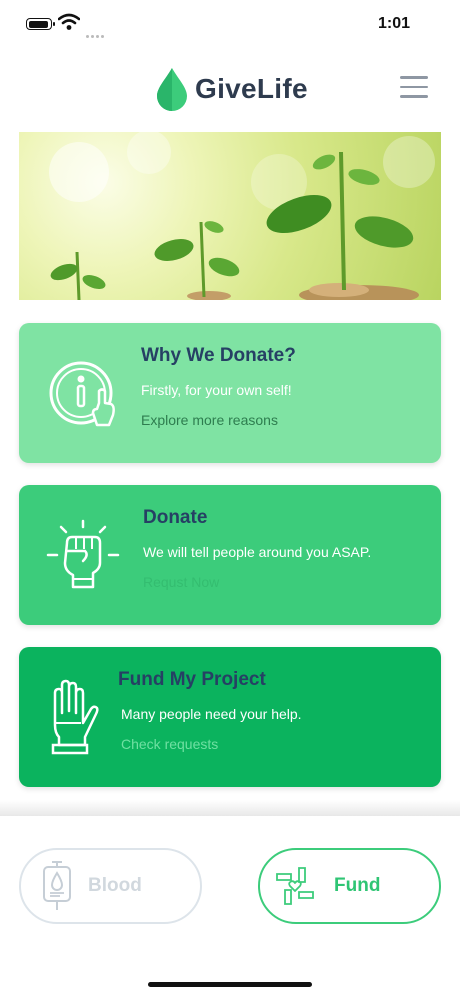 This screenshot has width=460, height=996. What do you see at coordinates (175, 517) in the screenshot?
I see `card-title: Donate` at bounding box center [175, 517].